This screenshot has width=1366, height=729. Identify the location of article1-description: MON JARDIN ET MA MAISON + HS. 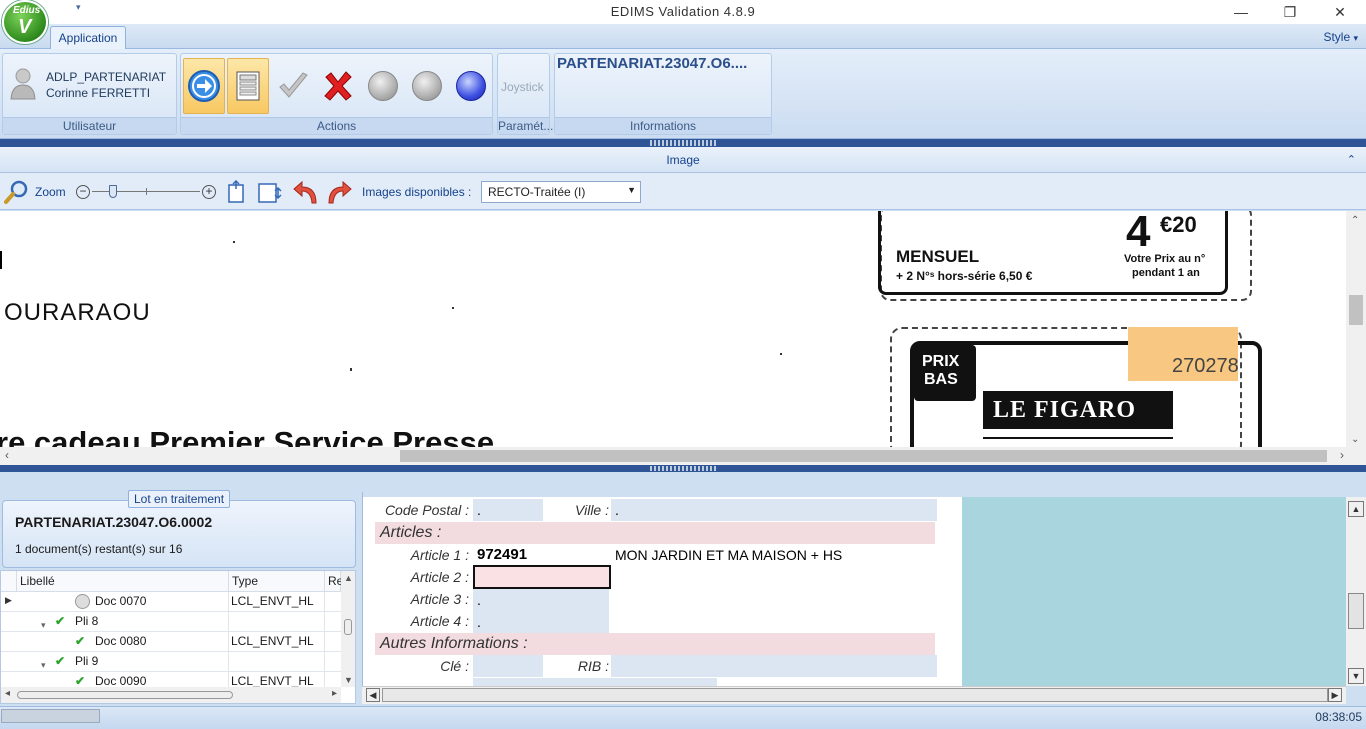
(774, 555).